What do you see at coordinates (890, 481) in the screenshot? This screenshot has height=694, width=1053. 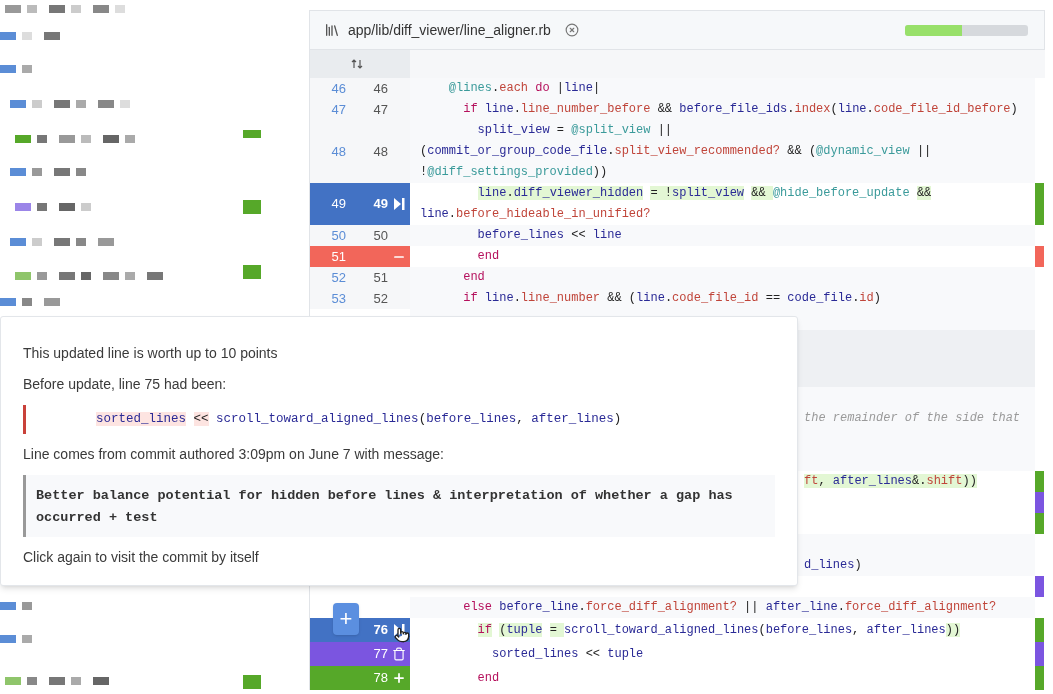 I see `code-line: ft, after_lines&.shift))` at bounding box center [890, 481].